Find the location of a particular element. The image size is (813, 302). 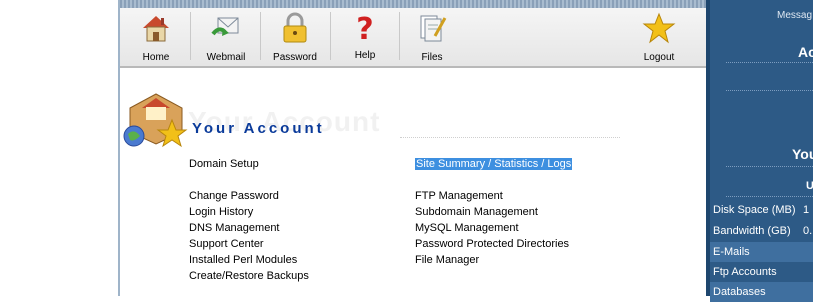

bandwidth-value: 0. is located at coordinates (808, 231).